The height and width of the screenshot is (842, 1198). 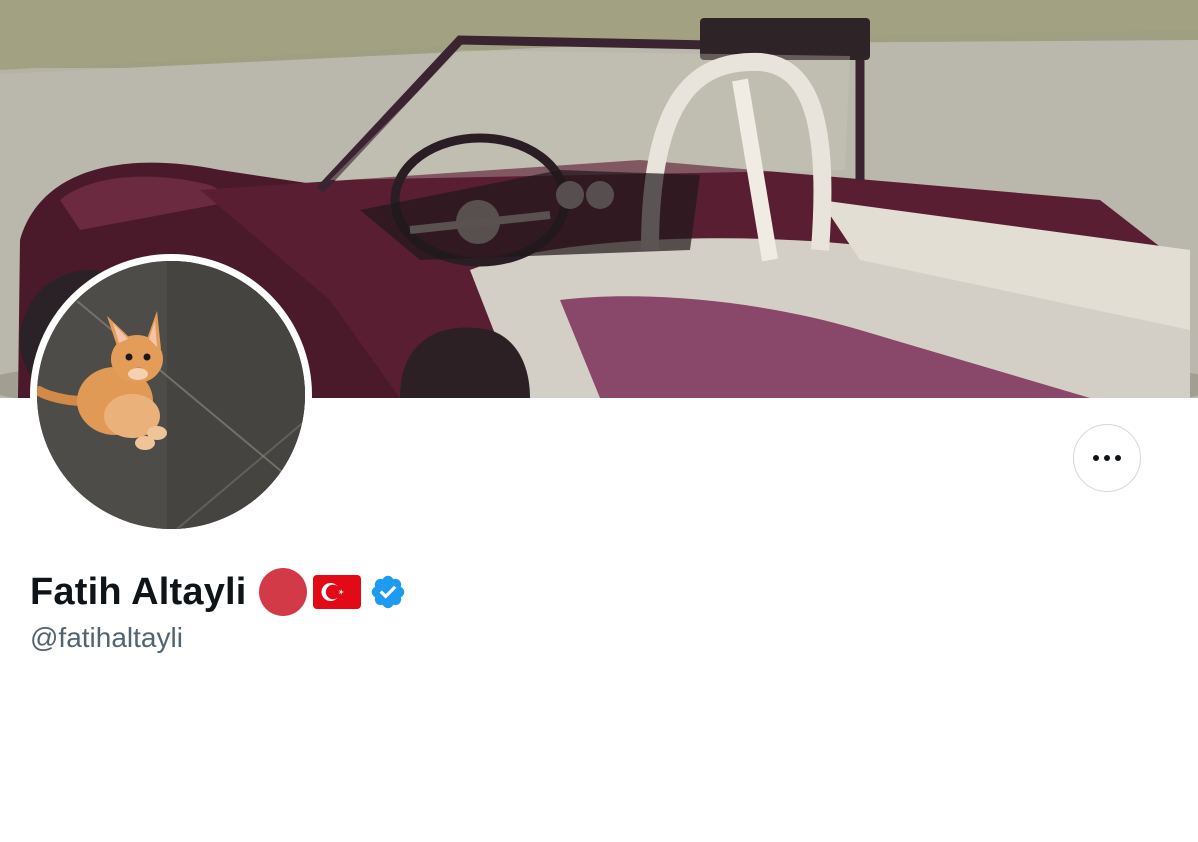 What do you see at coordinates (106, 637) in the screenshot?
I see `profile-handle: @fatihaltayli` at bounding box center [106, 637].